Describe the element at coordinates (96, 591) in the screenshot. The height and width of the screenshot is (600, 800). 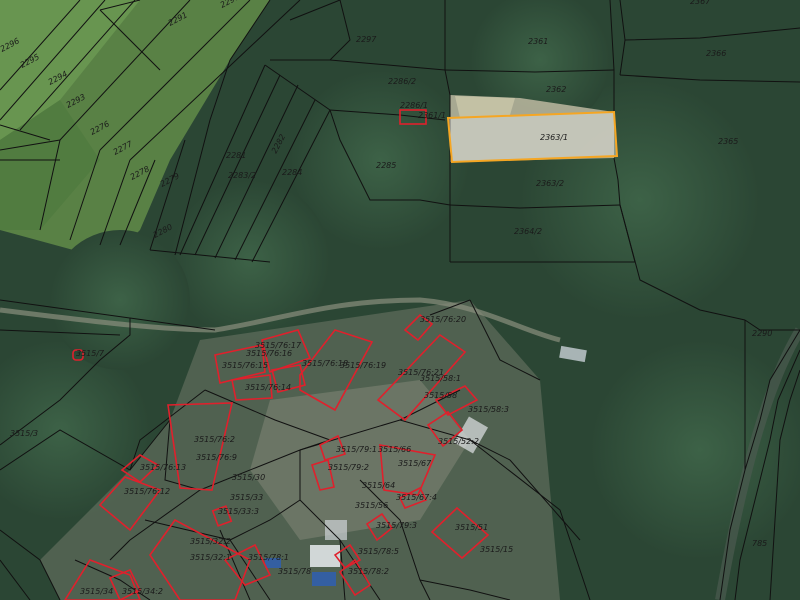
I see `parcel-label: 3515/34` at that location.